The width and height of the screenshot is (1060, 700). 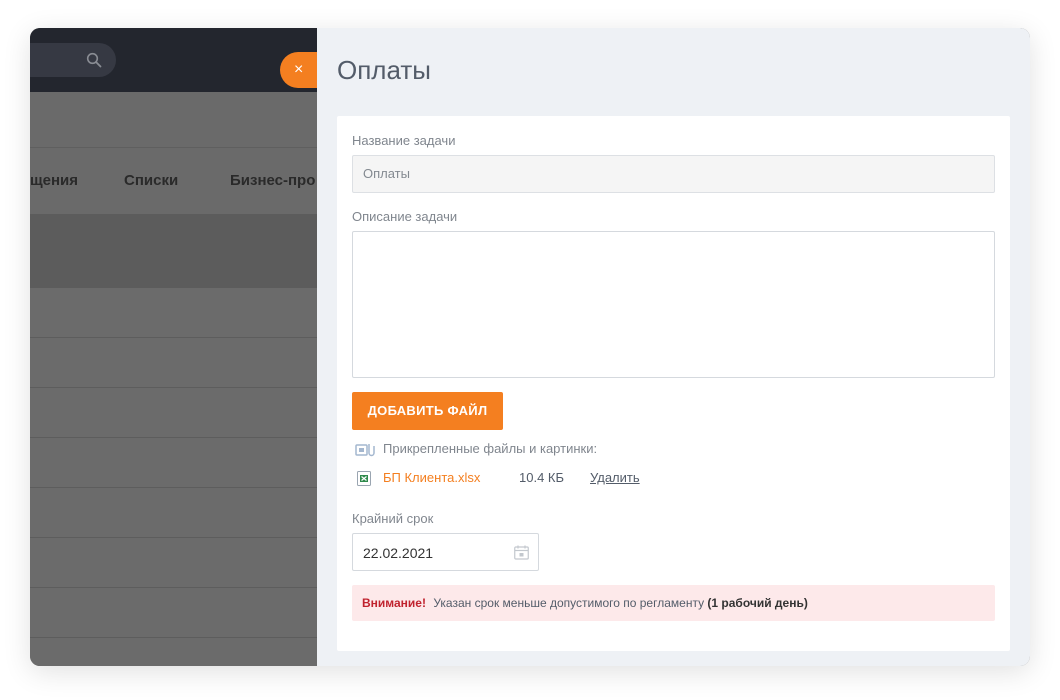 What do you see at coordinates (94, 60) in the screenshot?
I see `search-icon` at bounding box center [94, 60].